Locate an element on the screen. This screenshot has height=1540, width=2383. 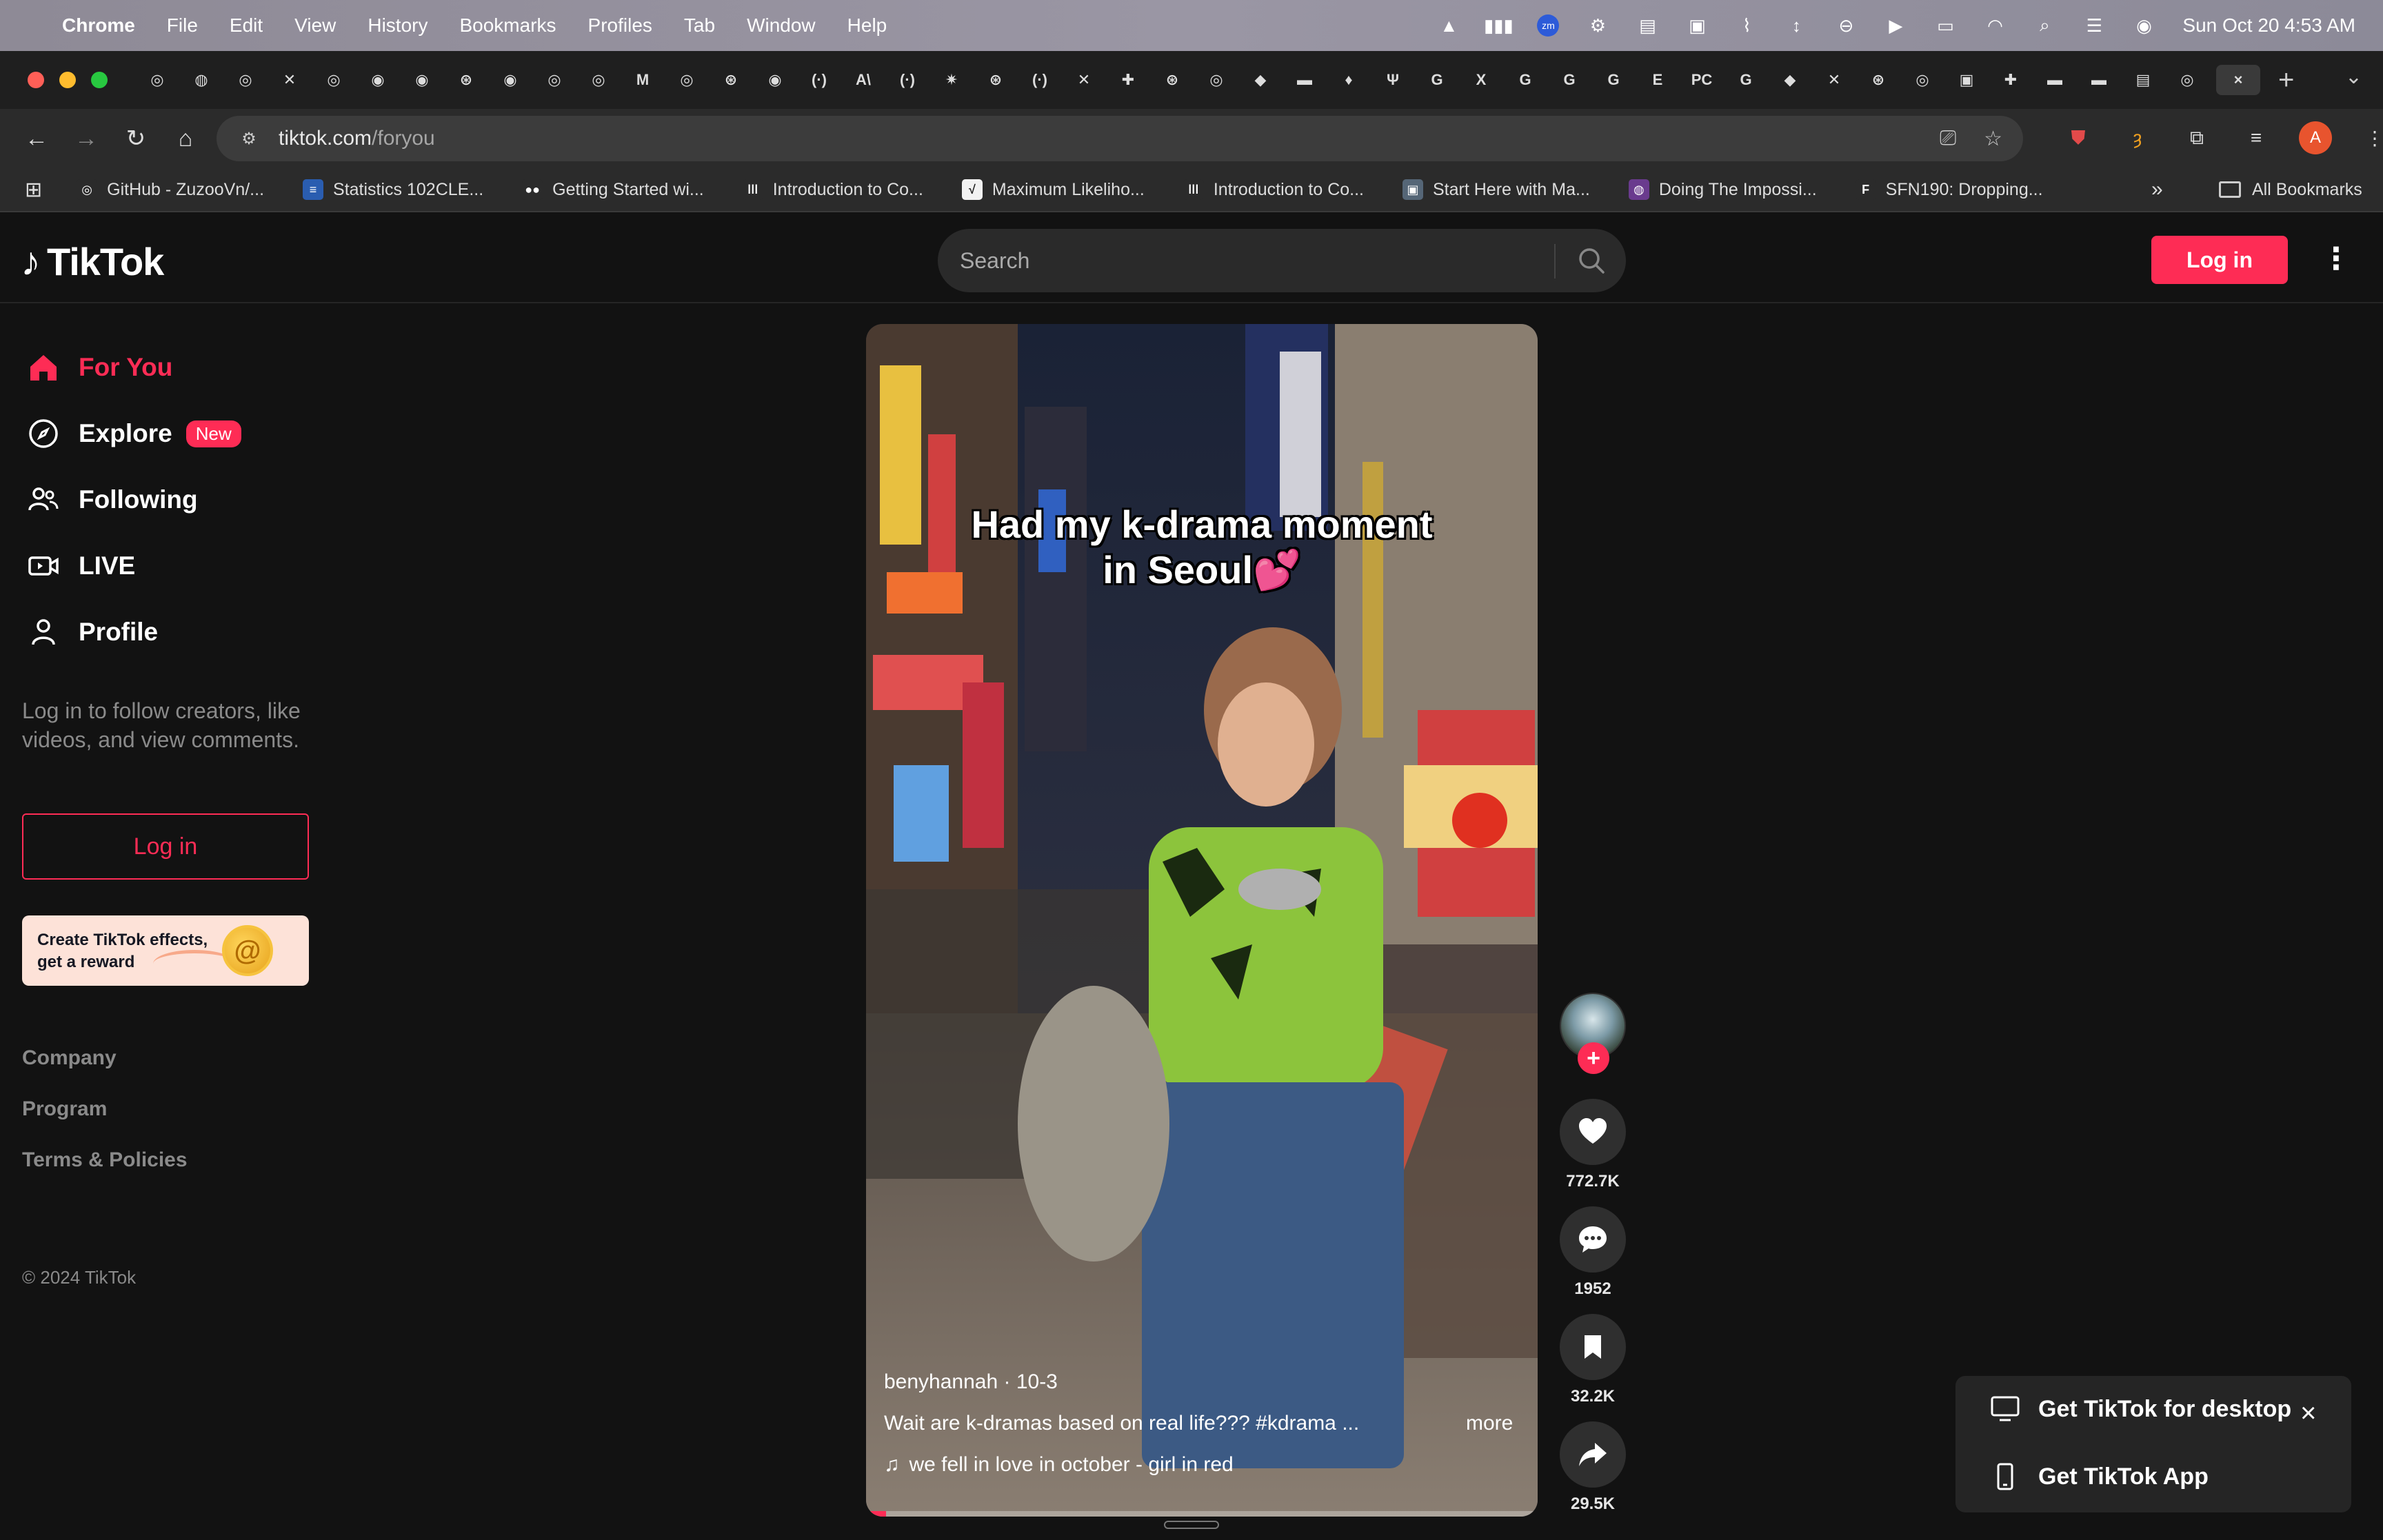
extensions-puzzle-icon: ⧉ is located at coordinates (2196, 138).